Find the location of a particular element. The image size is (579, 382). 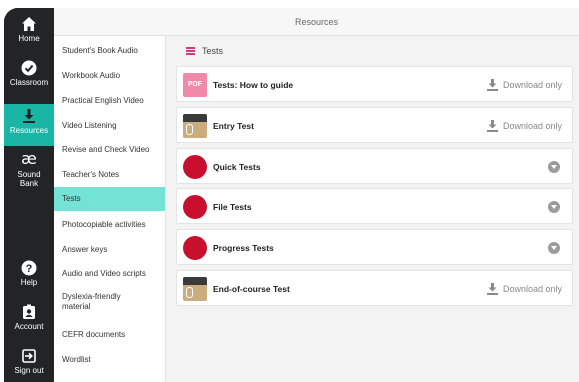

resource-row-file-tests: File Tests is located at coordinates (374, 206).